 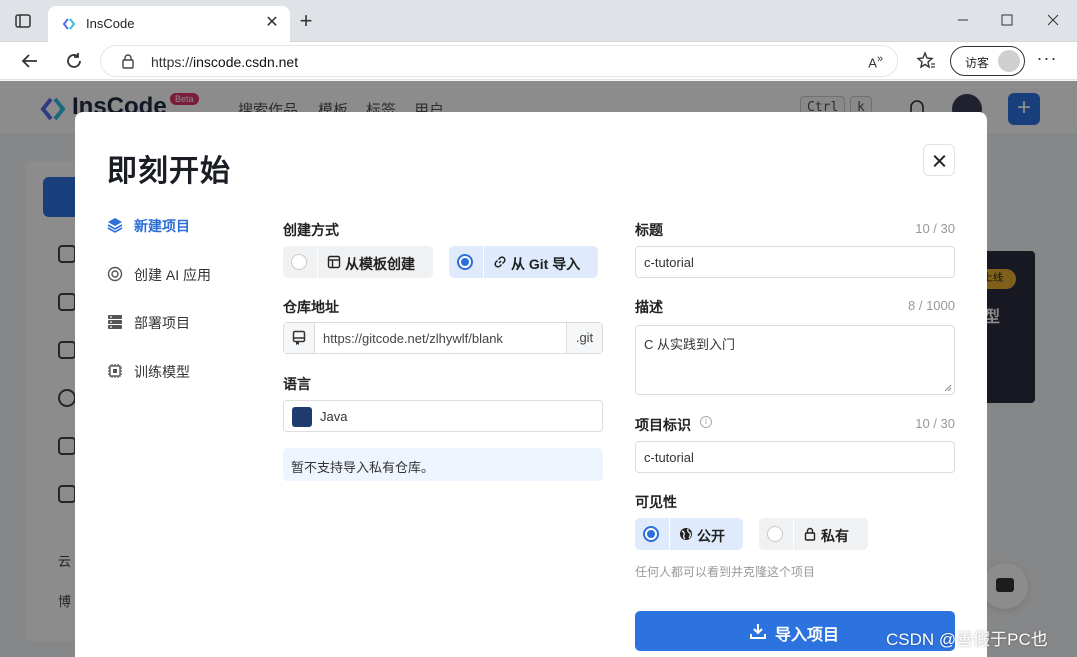 I want to click on menu-item-deploy-project: 部署项目, so click(x=162, y=322).